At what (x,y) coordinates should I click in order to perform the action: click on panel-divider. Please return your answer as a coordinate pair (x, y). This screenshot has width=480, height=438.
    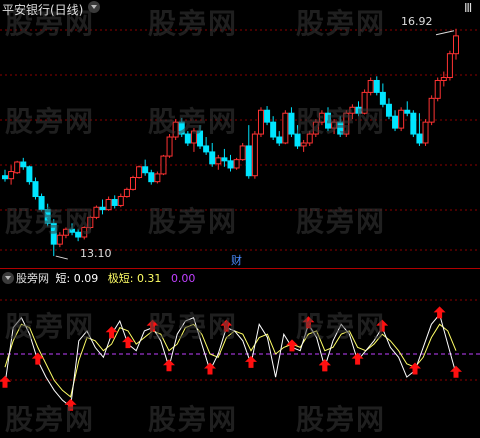
    Looking at the image, I should click on (240, 268).